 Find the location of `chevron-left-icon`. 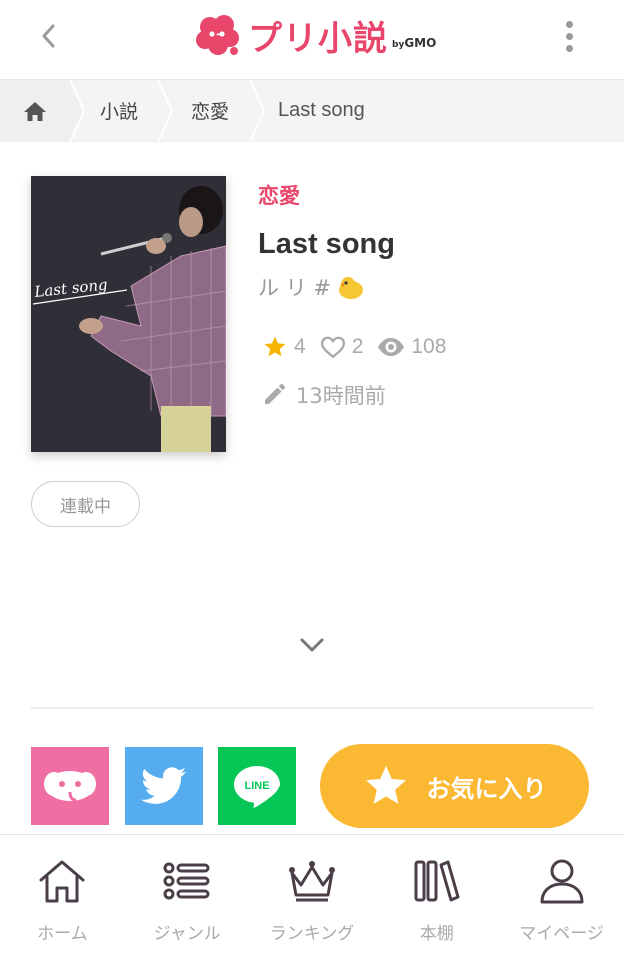

chevron-left-icon is located at coordinates (48, 36).